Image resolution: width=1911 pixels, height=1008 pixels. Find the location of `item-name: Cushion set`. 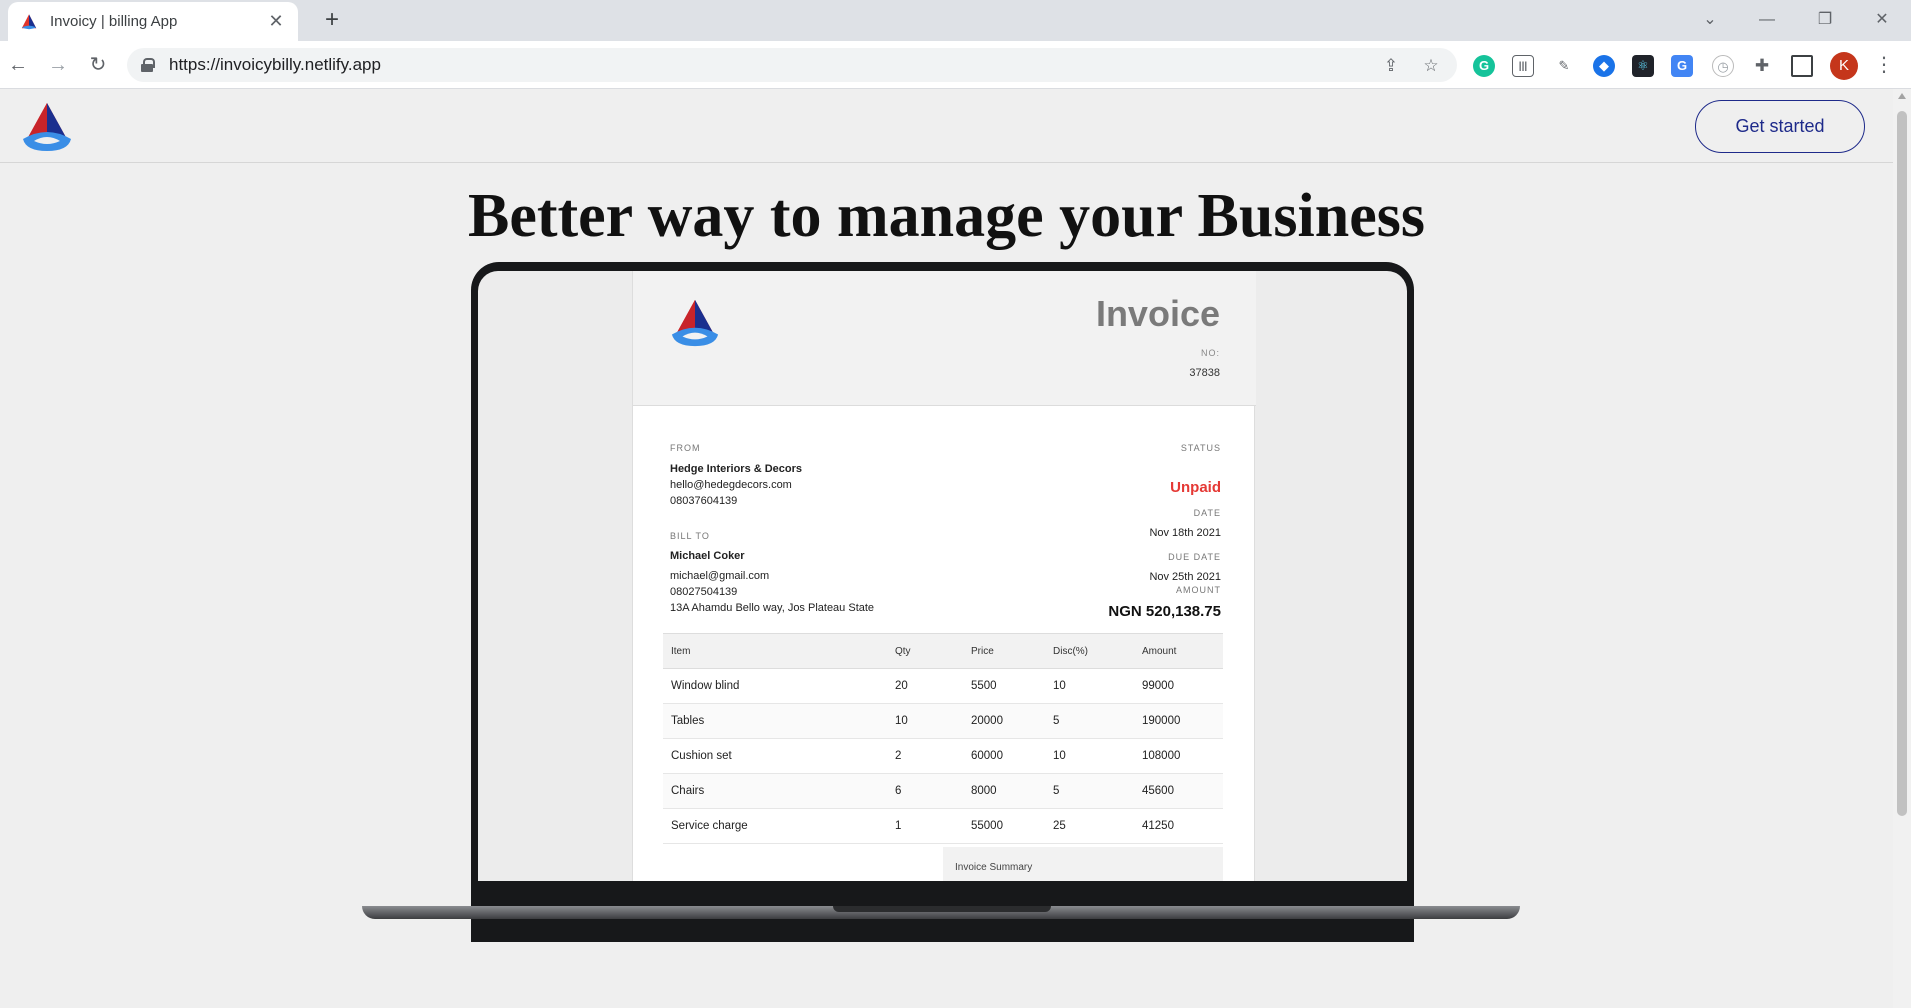

item-name: Cushion set is located at coordinates (775, 756).